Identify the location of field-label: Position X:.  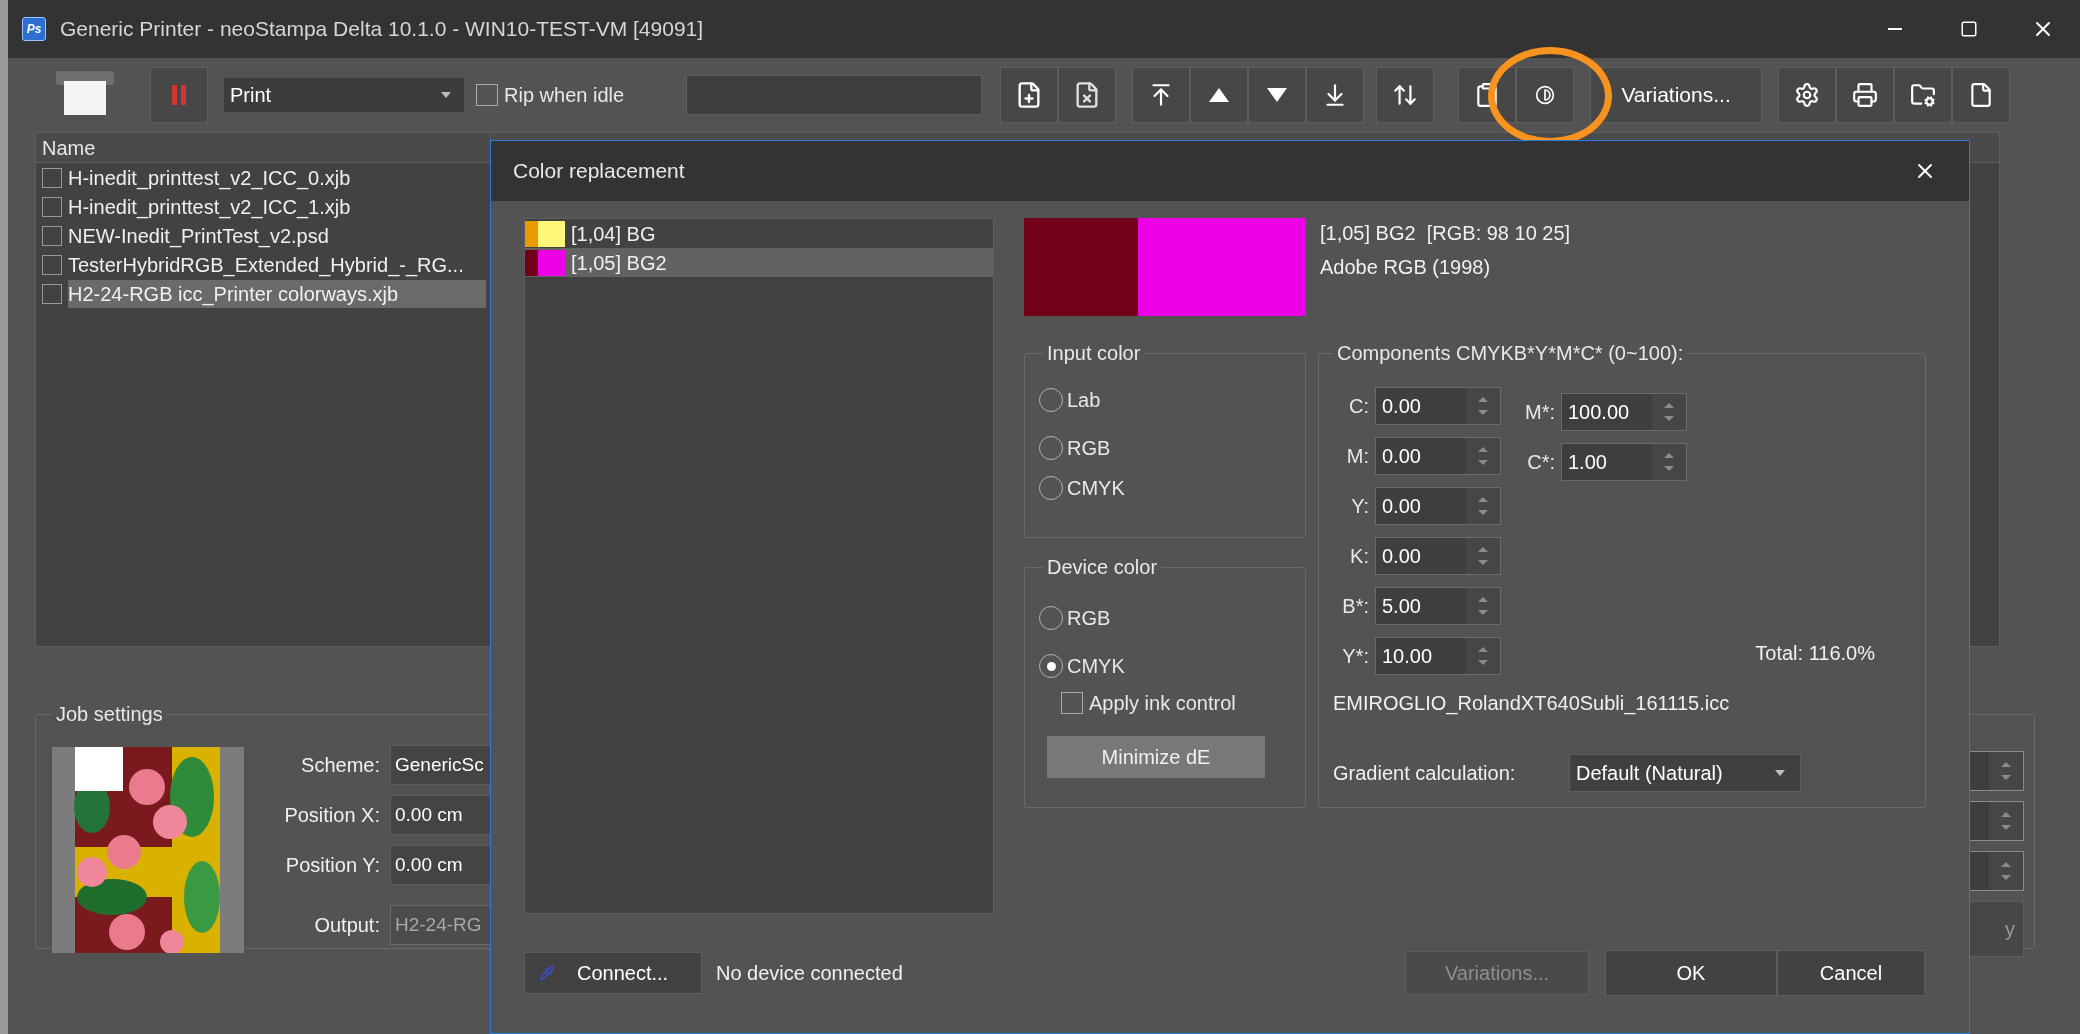
(331, 815).